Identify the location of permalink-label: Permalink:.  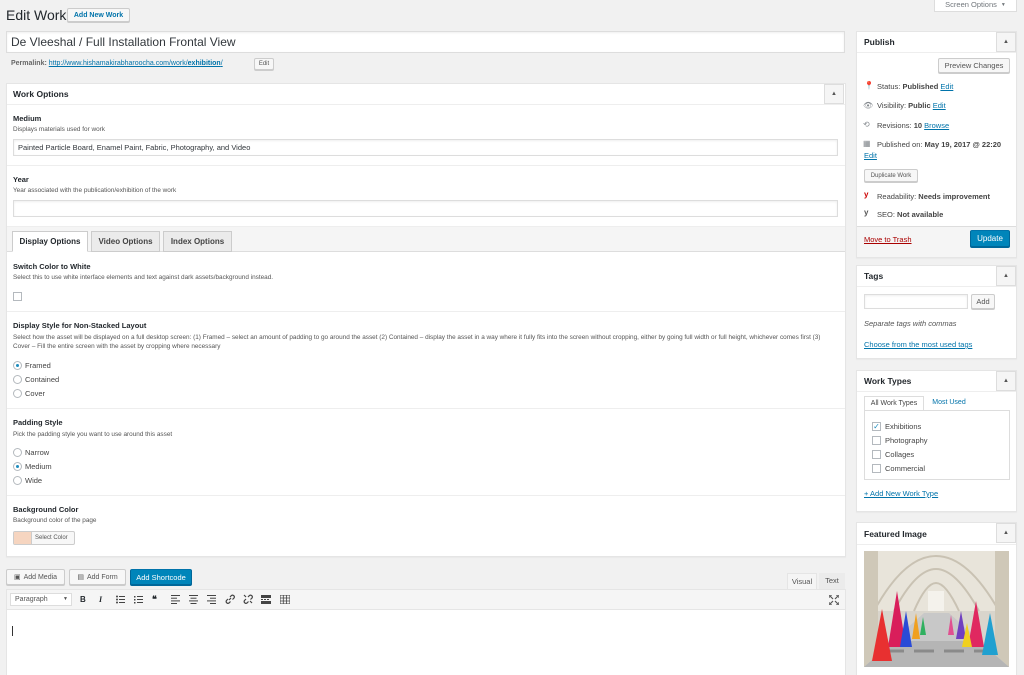
(29, 63).